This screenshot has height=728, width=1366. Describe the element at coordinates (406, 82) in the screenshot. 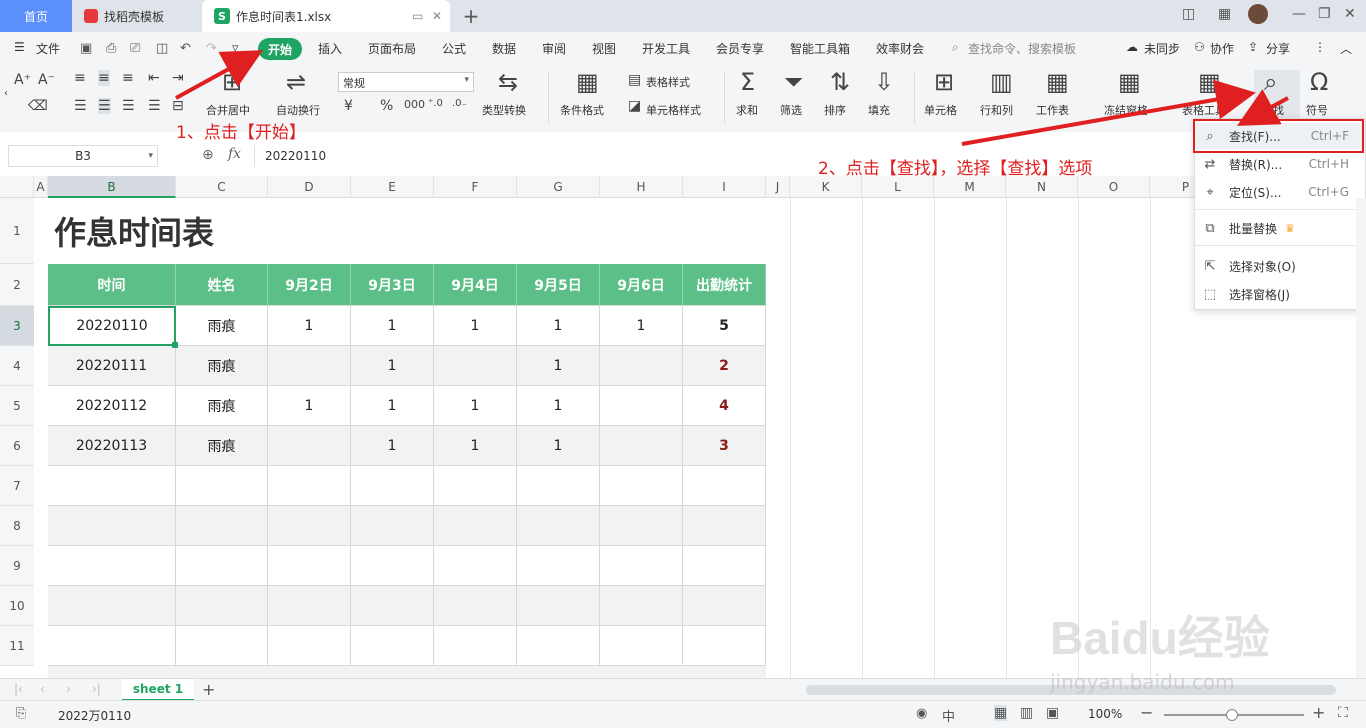

I see `number-format-select: 常规` at that location.